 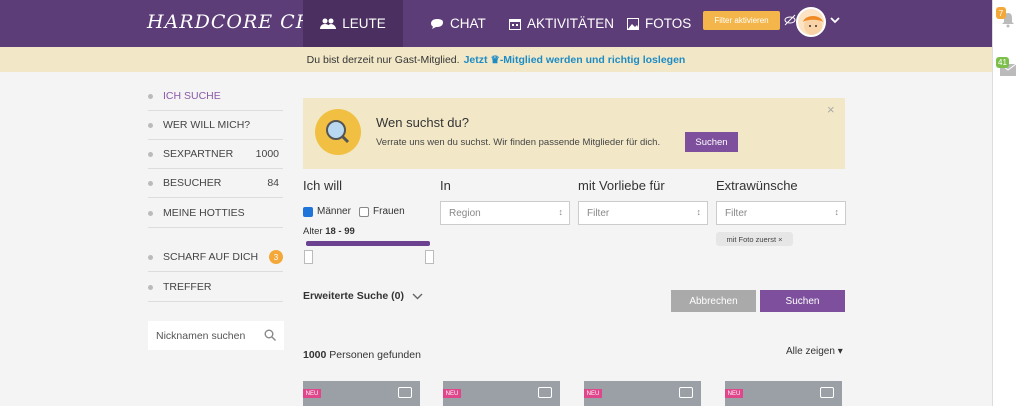 I want to click on nav-chat-label: CHAT, so click(x=468, y=23).